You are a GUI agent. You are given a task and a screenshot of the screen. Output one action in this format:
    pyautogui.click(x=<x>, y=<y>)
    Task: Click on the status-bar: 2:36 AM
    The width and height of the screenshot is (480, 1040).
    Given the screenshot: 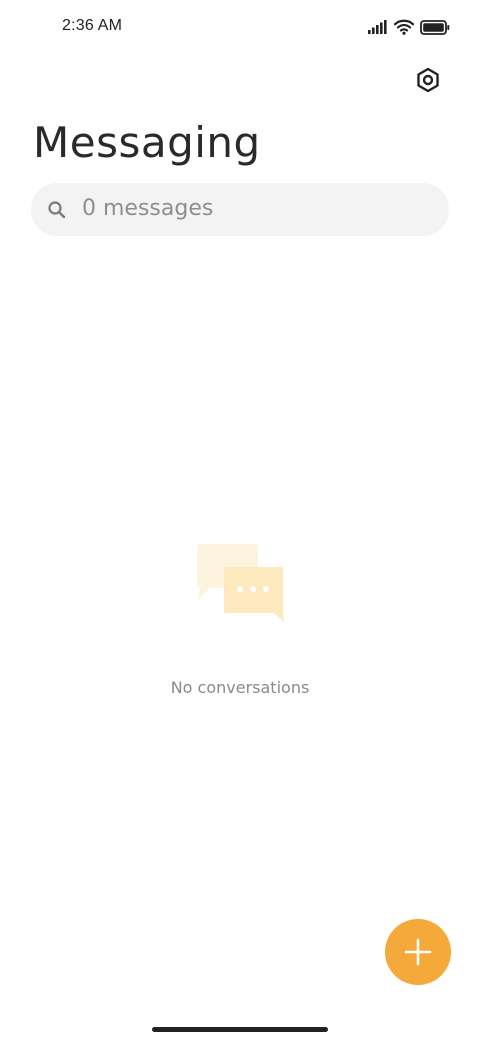 What is the action you would take?
    pyautogui.click(x=240, y=27)
    